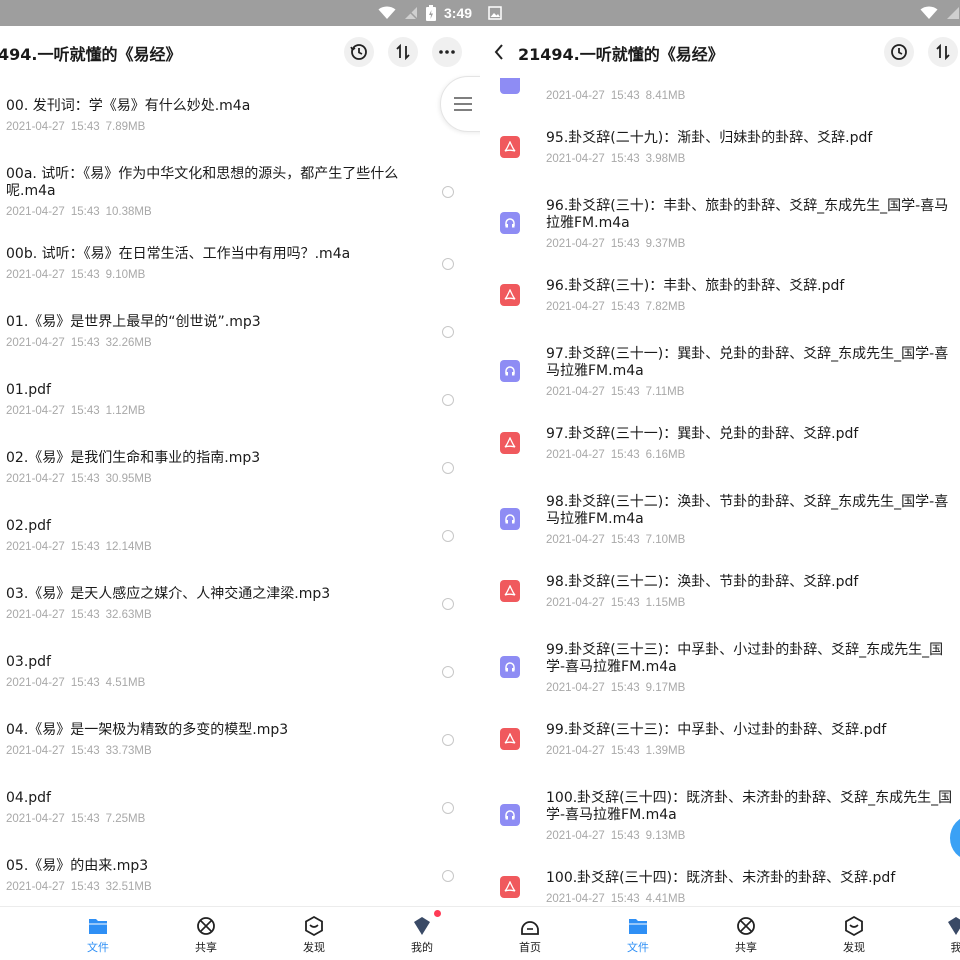 This screenshot has height=960, width=960. Describe the element at coordinates (720, 93) in the screenshot. I see `file-row: 2021-04-27 15:43 8.41MB` at that location.